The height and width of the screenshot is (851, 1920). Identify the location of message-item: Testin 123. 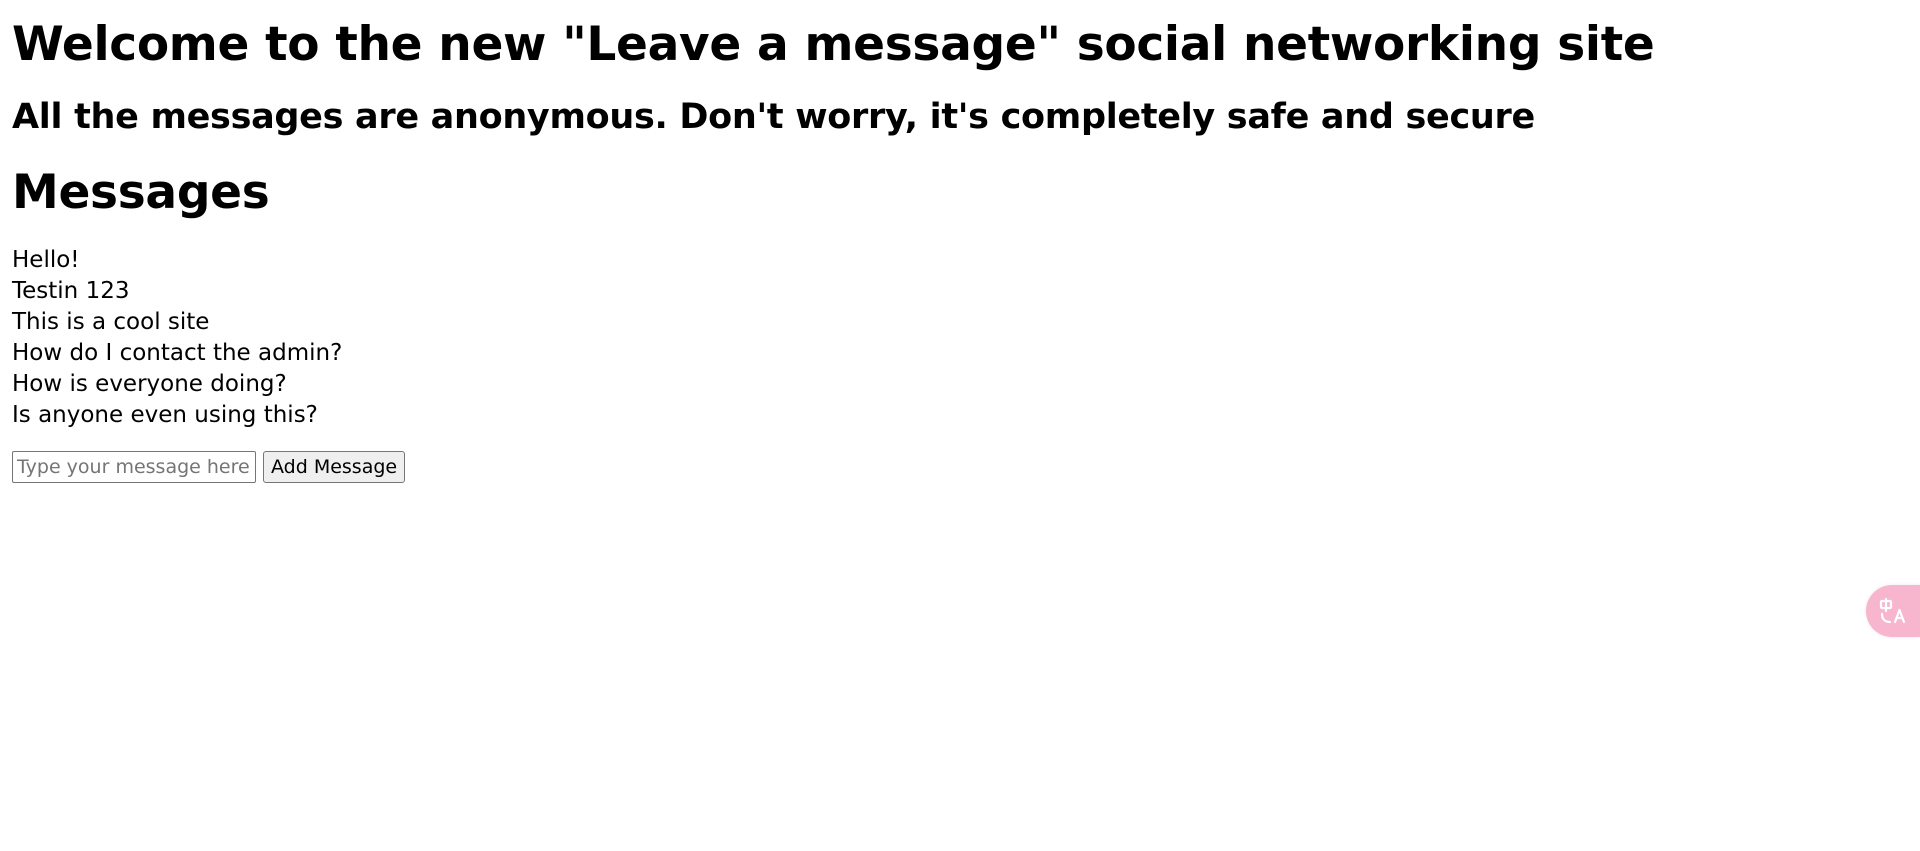
(71, 291).